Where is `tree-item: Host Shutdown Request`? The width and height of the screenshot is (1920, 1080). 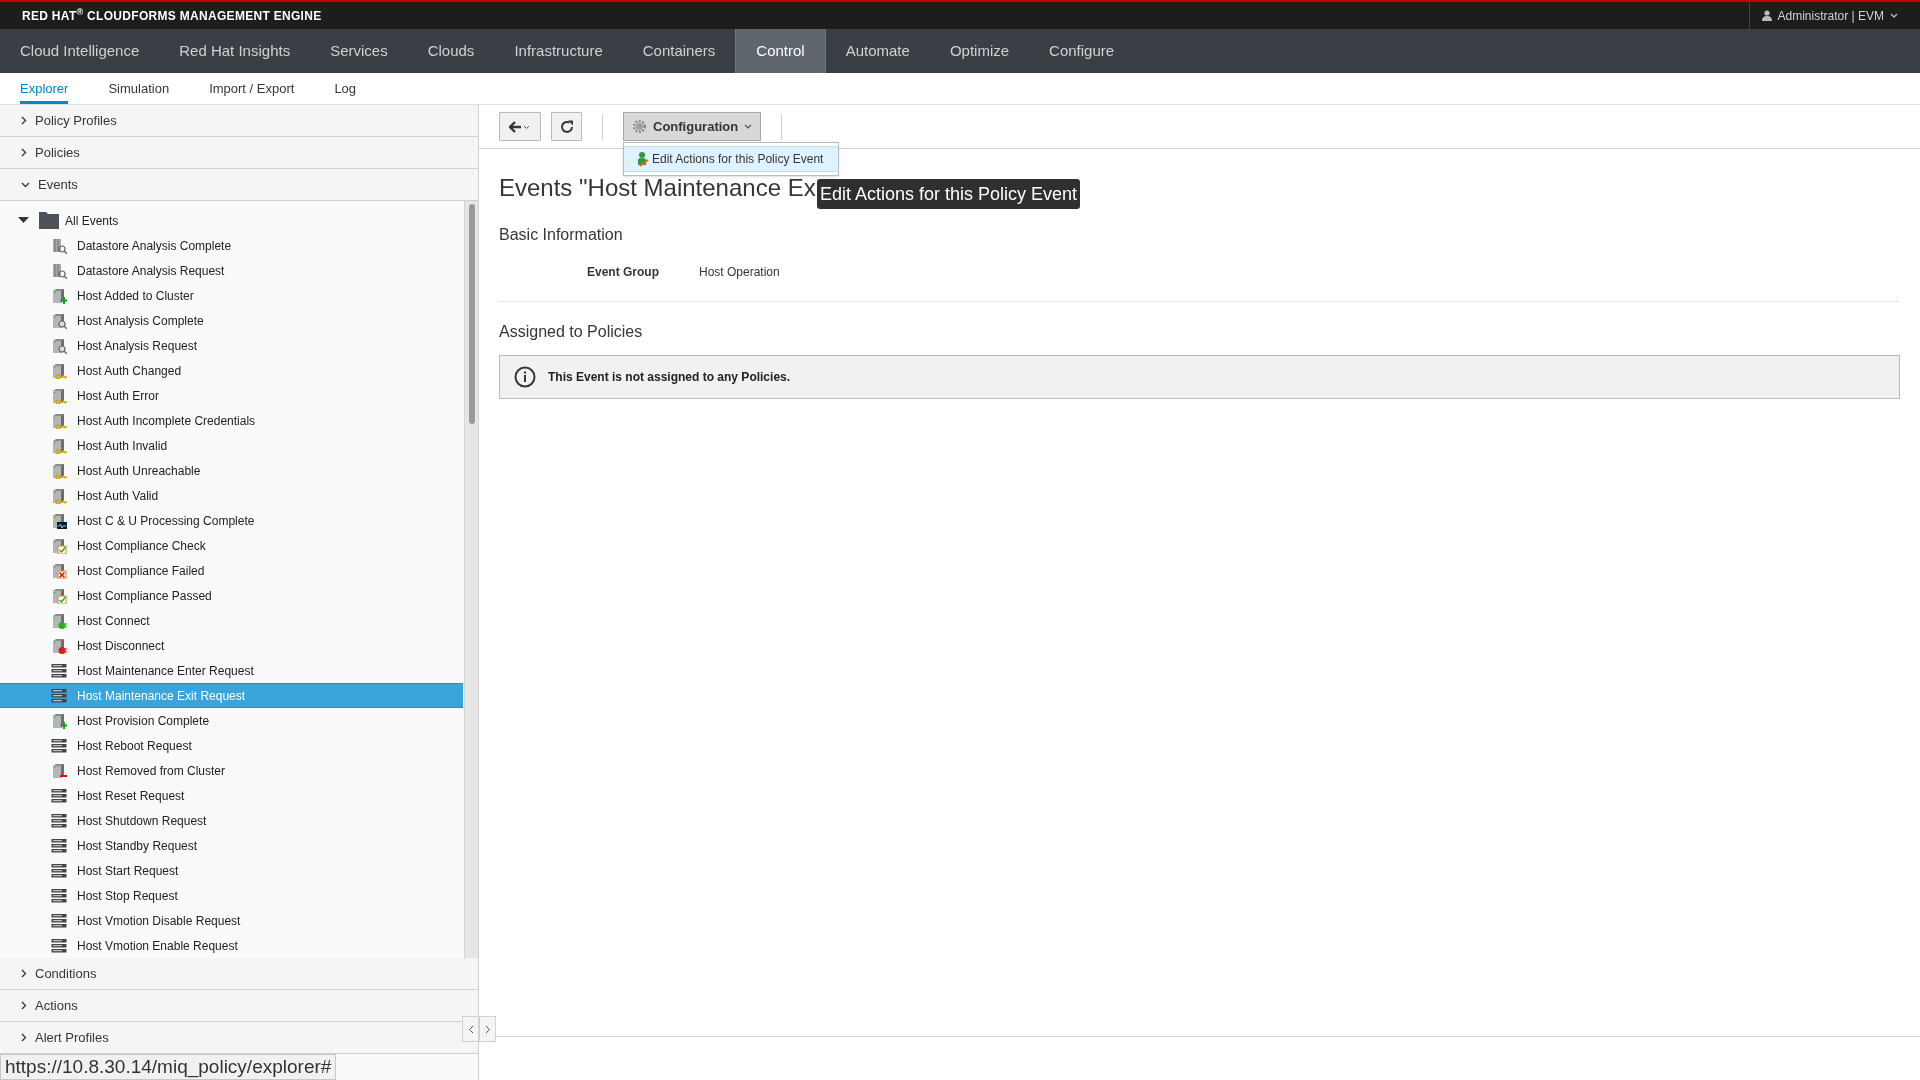
tree-item: Host Shutdown Request is located at coordinates (231, 820).